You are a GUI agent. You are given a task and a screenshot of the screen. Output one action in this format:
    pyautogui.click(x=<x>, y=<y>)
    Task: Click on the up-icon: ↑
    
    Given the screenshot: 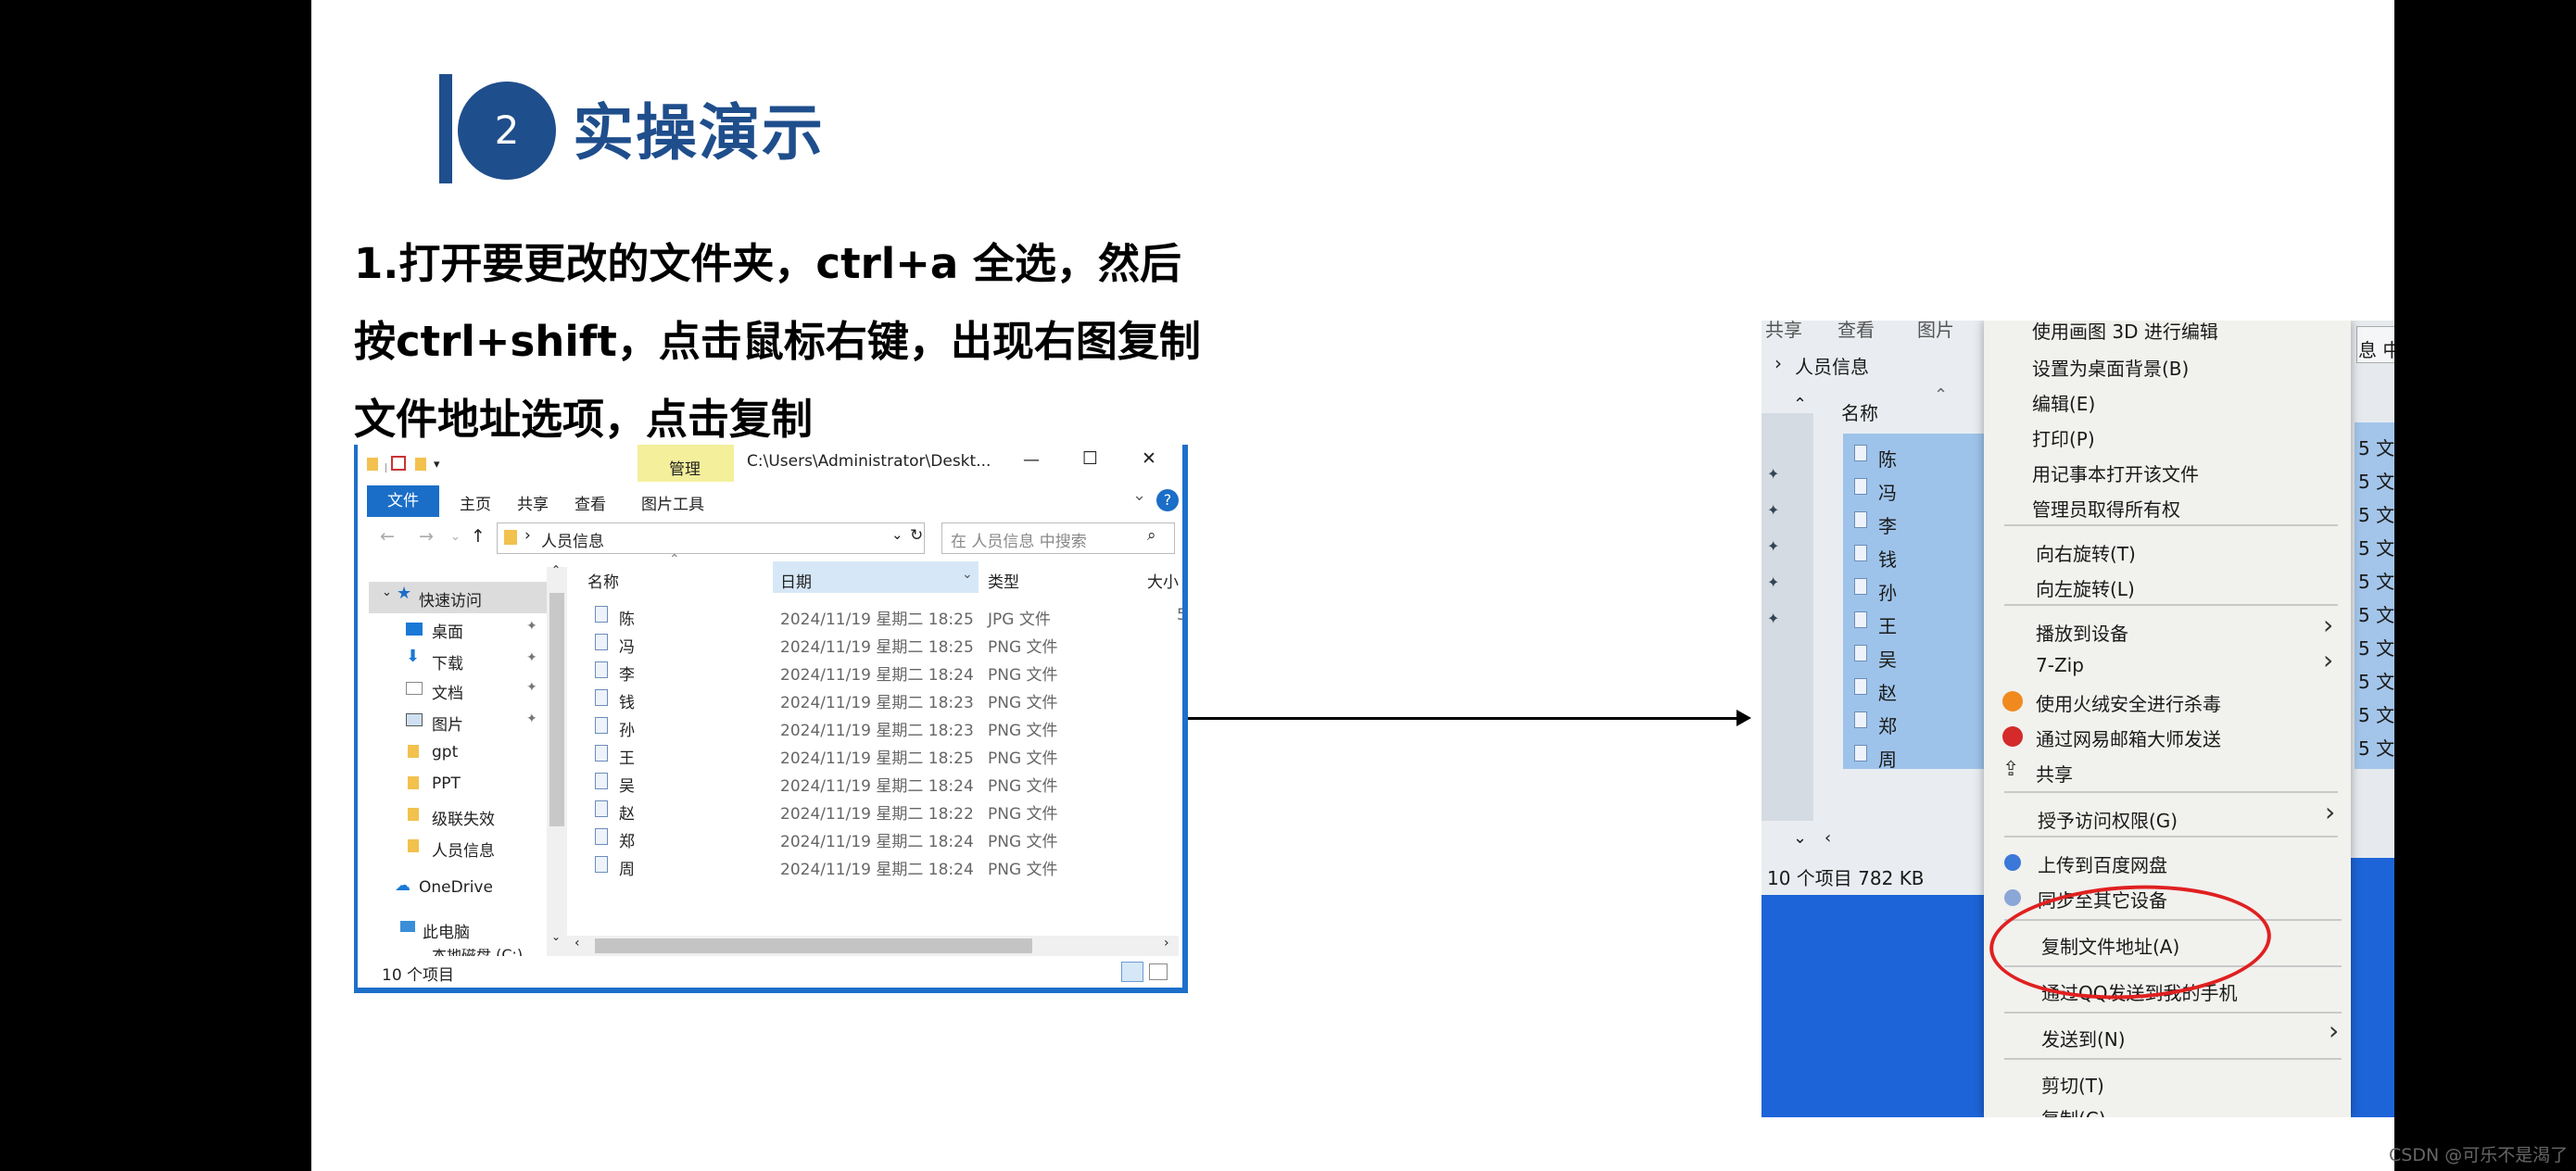 What is the action you would take?
    pyautogui.click(x=478, y=536)
    